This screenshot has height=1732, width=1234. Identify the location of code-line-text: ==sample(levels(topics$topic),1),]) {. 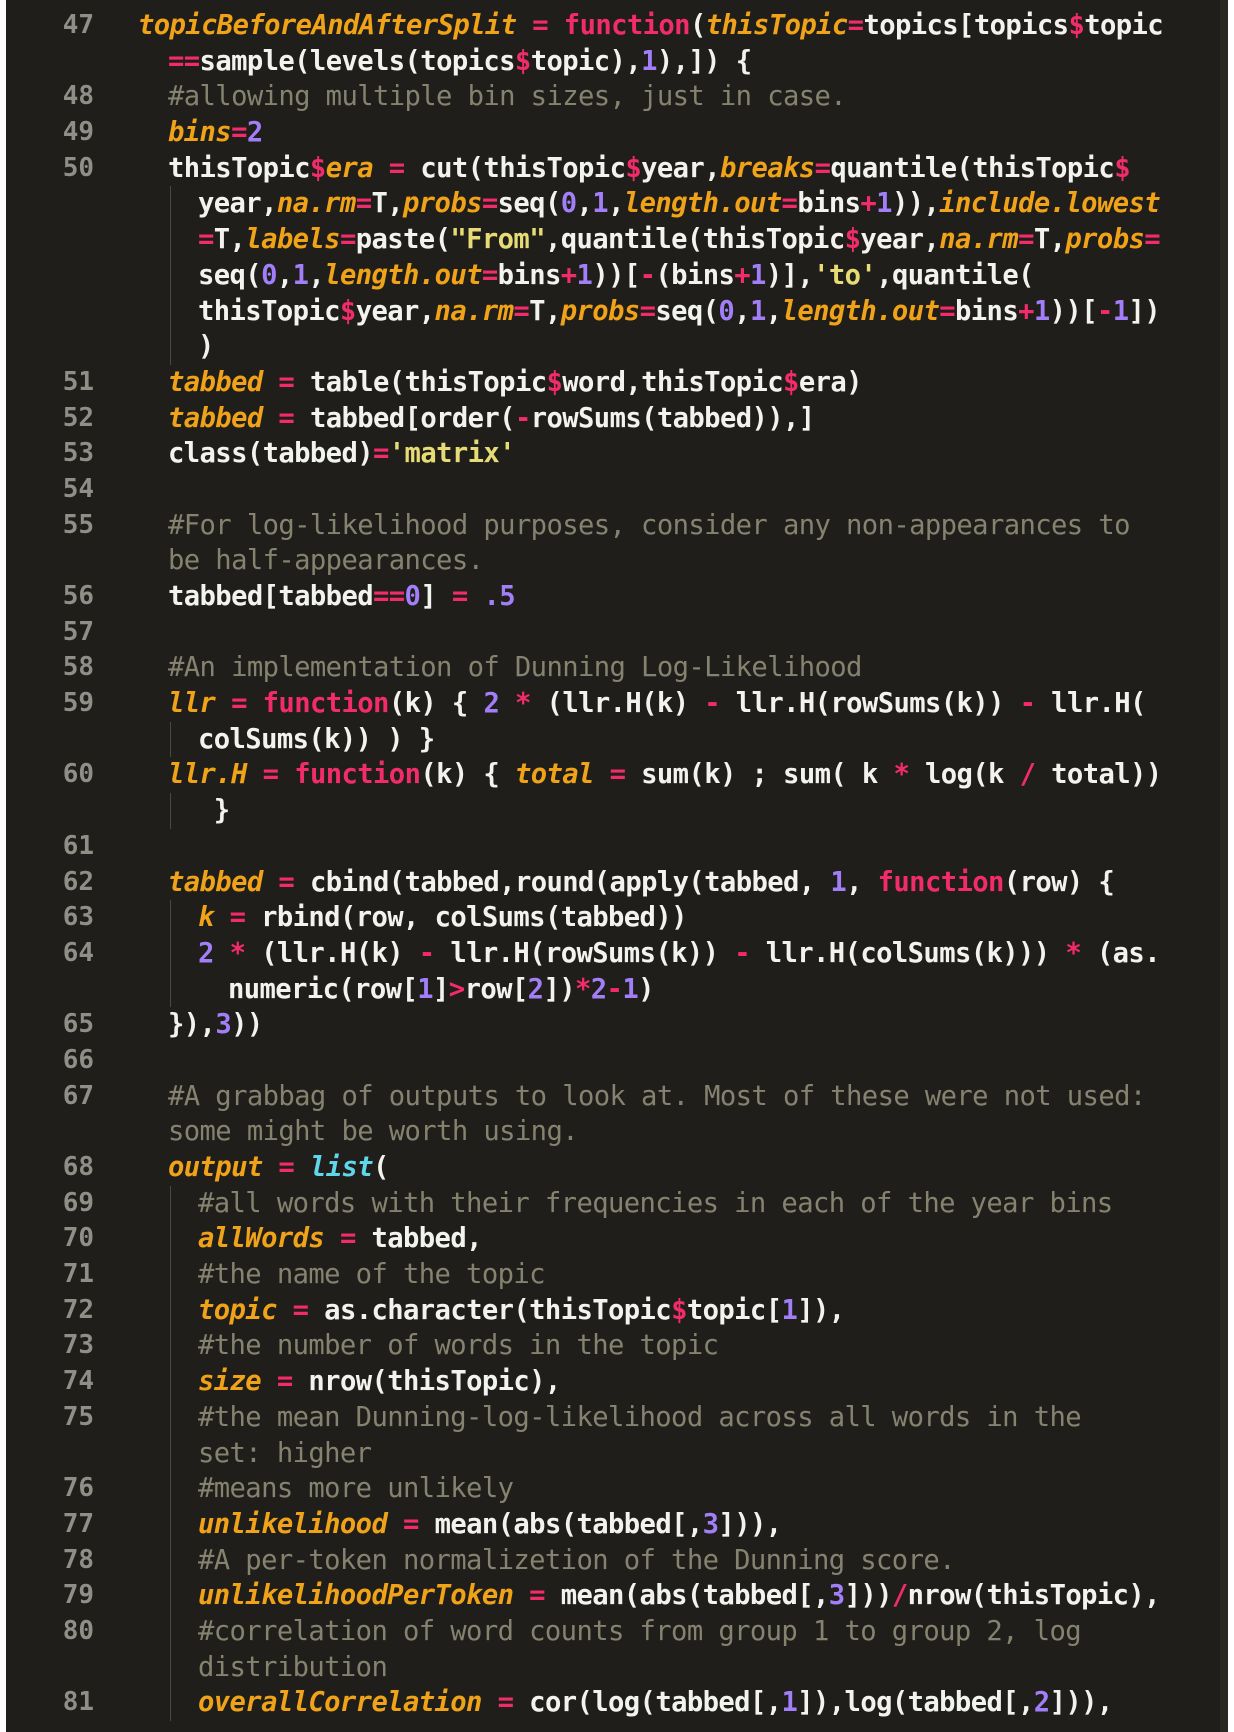
(683, 62).